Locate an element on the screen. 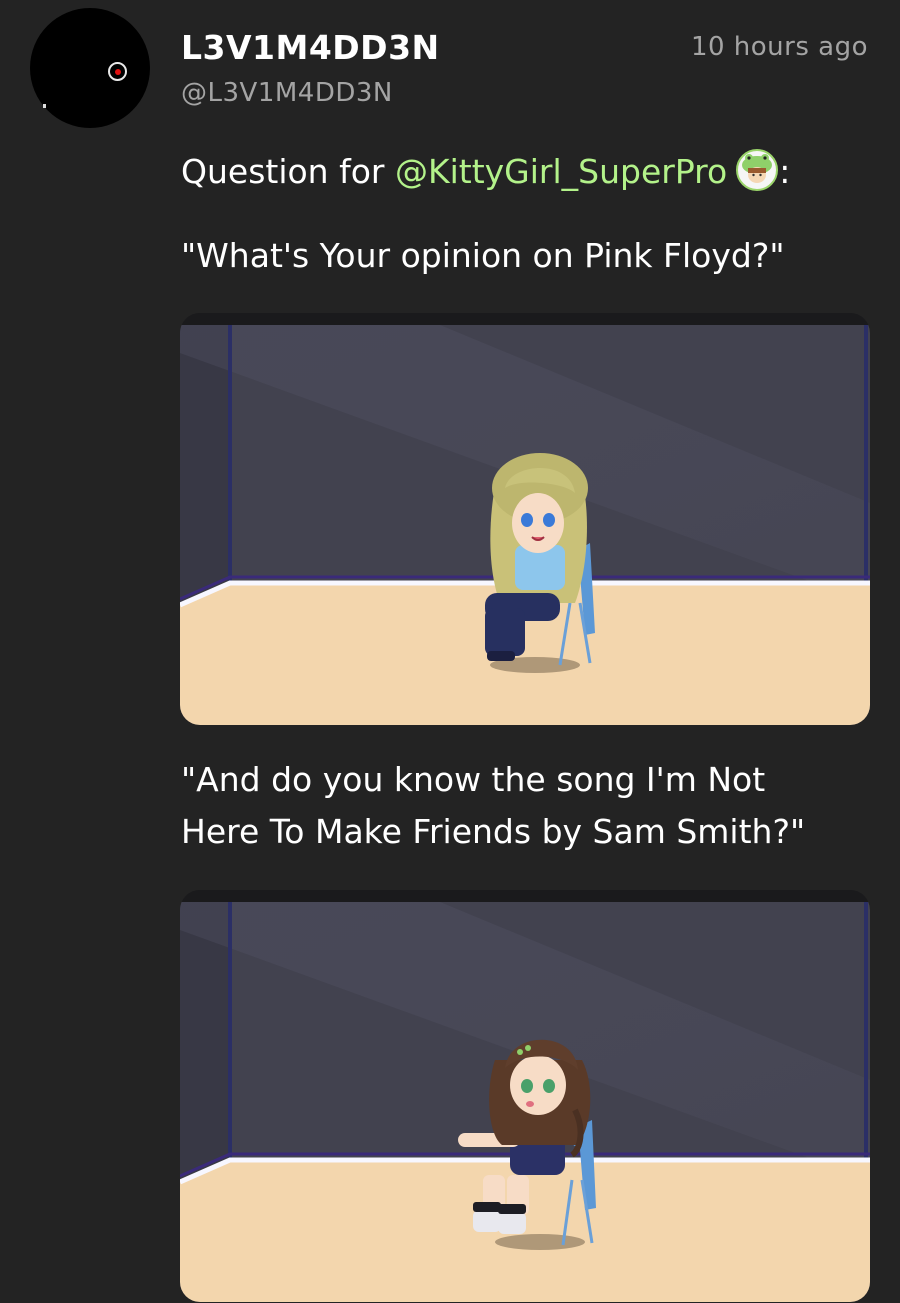 The image size is (900, 1303). author-avatar is located at coordinates (90, 68).